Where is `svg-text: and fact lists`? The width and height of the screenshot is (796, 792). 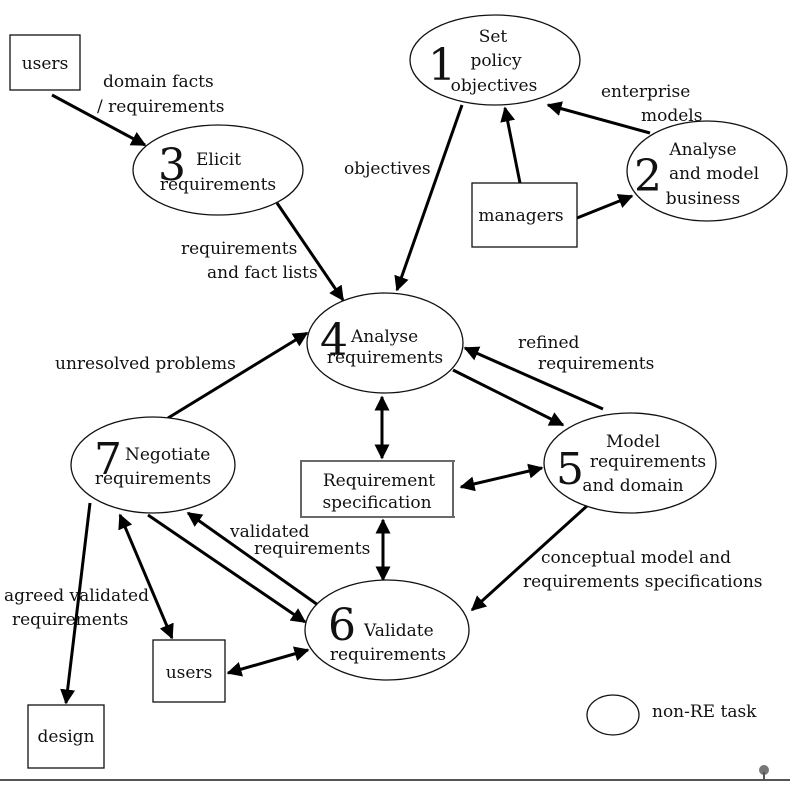
svg-text: and fact lists is located at coordinates (262, 273).